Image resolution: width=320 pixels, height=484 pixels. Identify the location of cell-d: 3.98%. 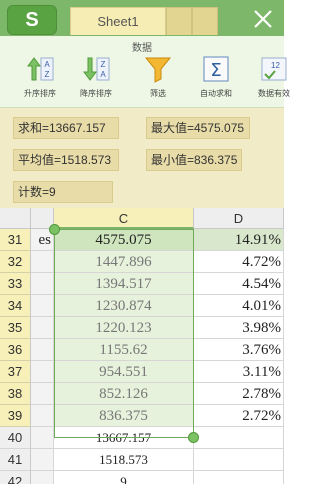
(239, 328).